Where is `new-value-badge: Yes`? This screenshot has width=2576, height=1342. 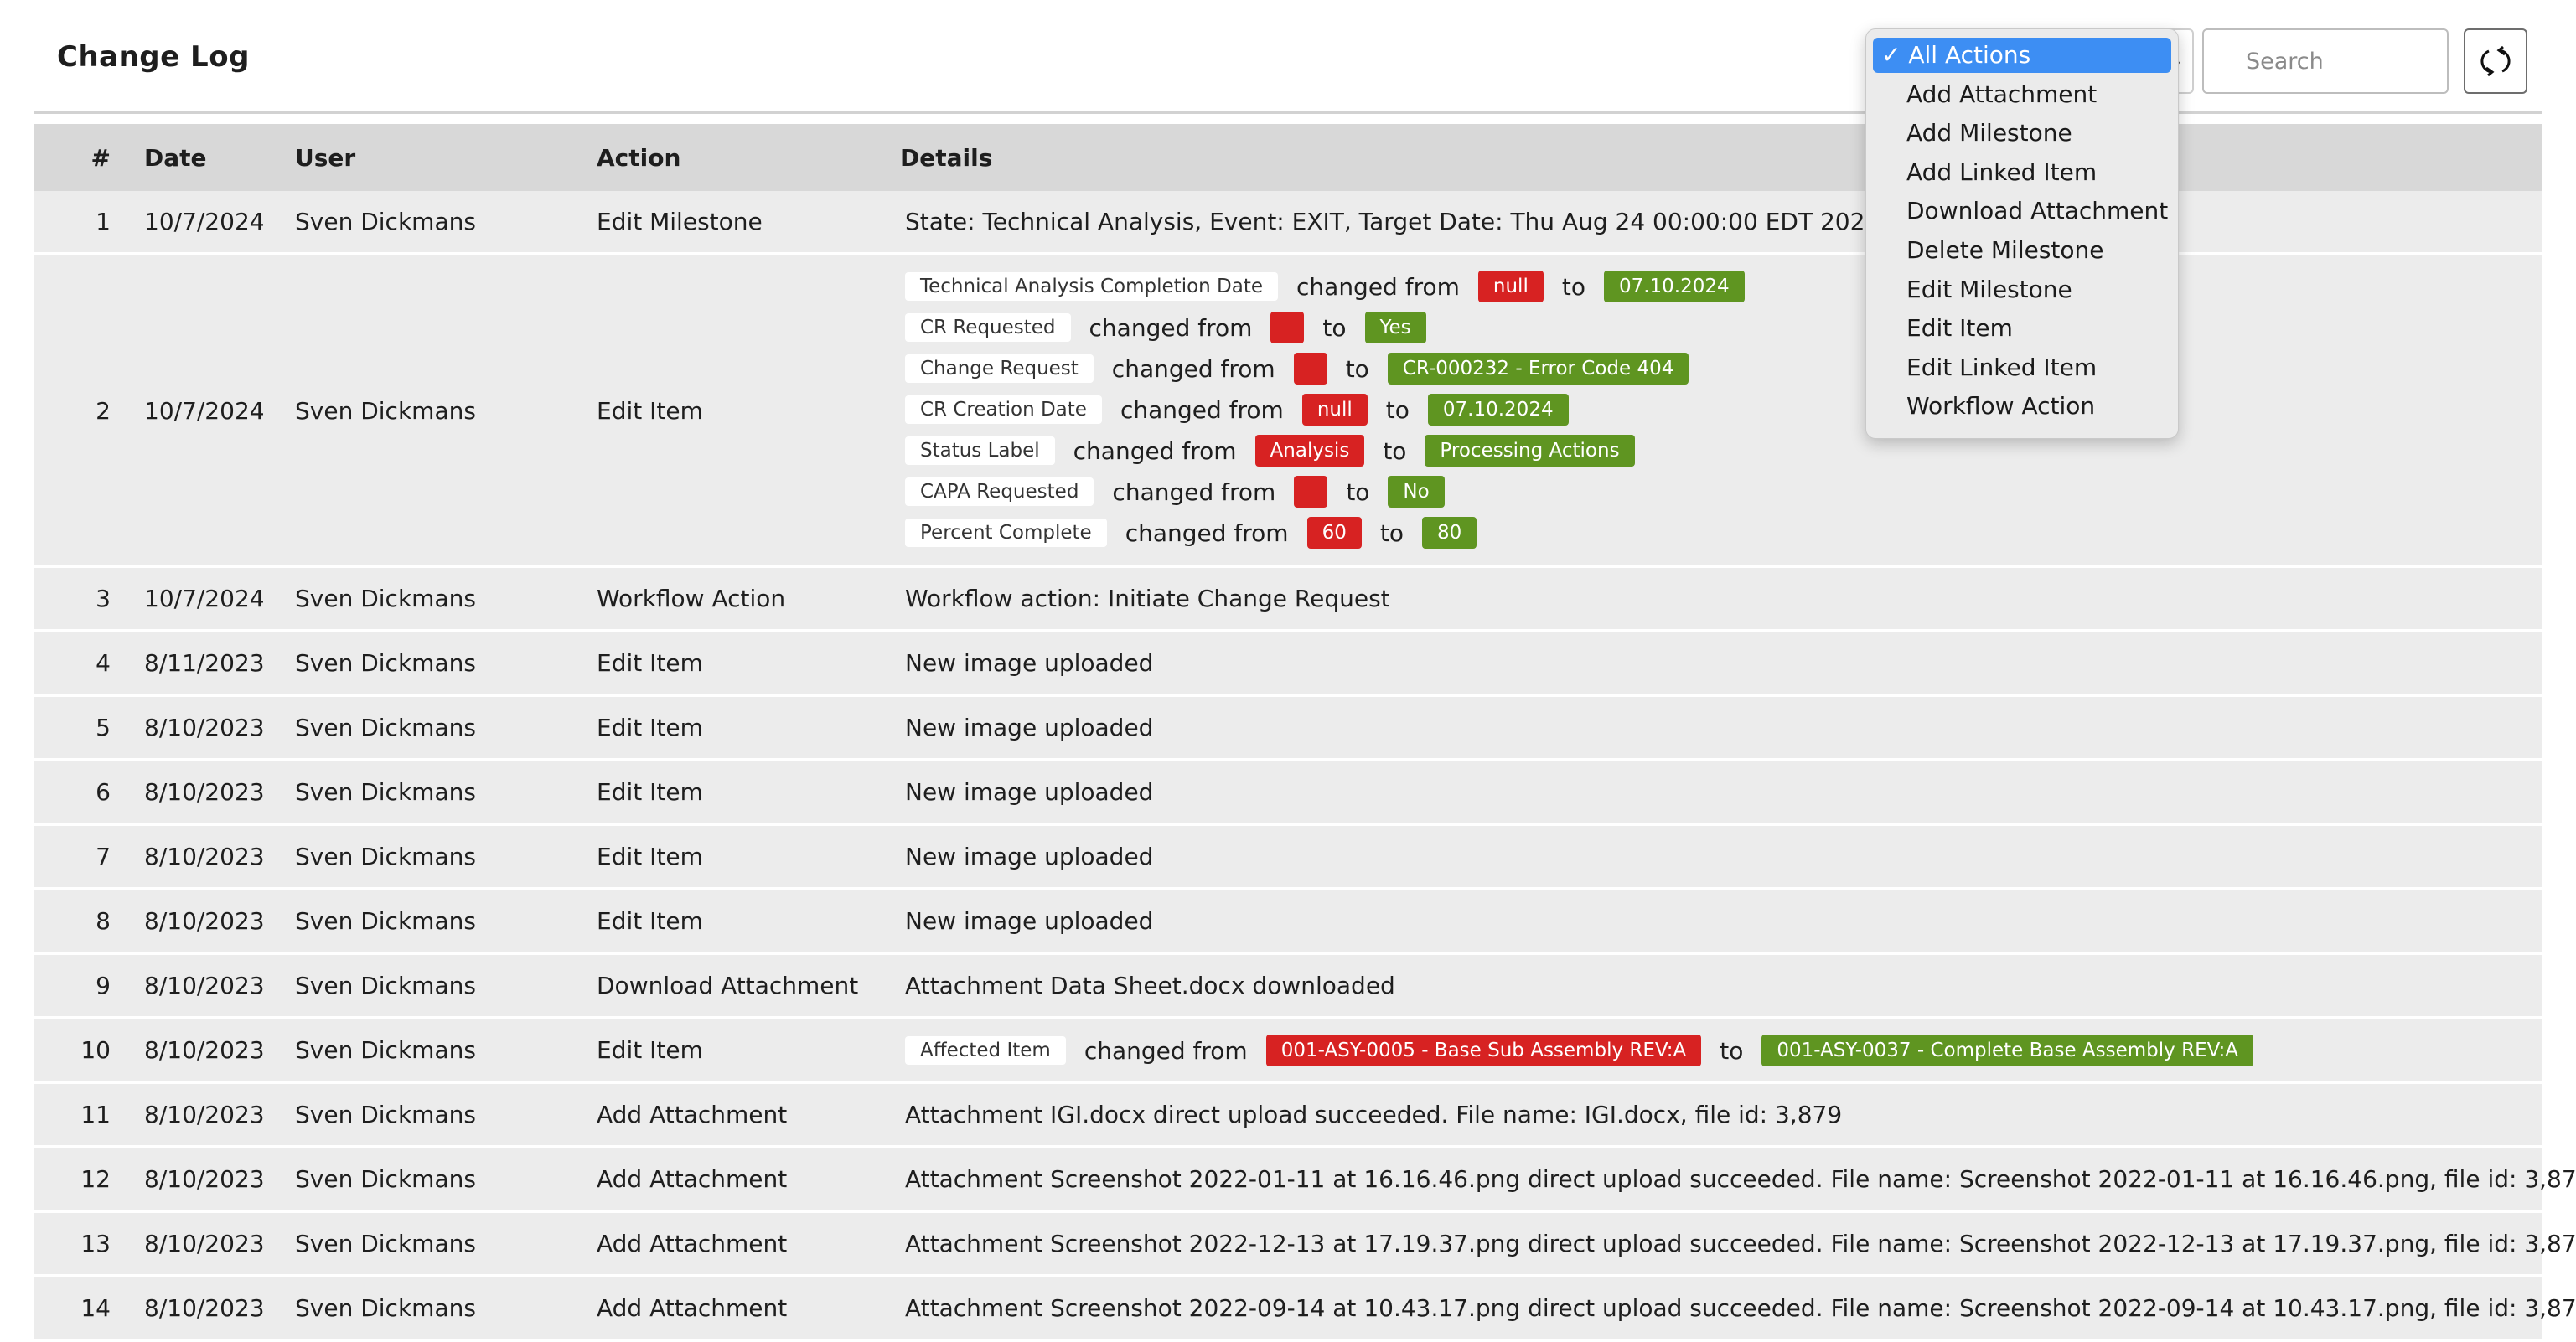
new-value-badge: Yes is located at coordinates (1395, 327).